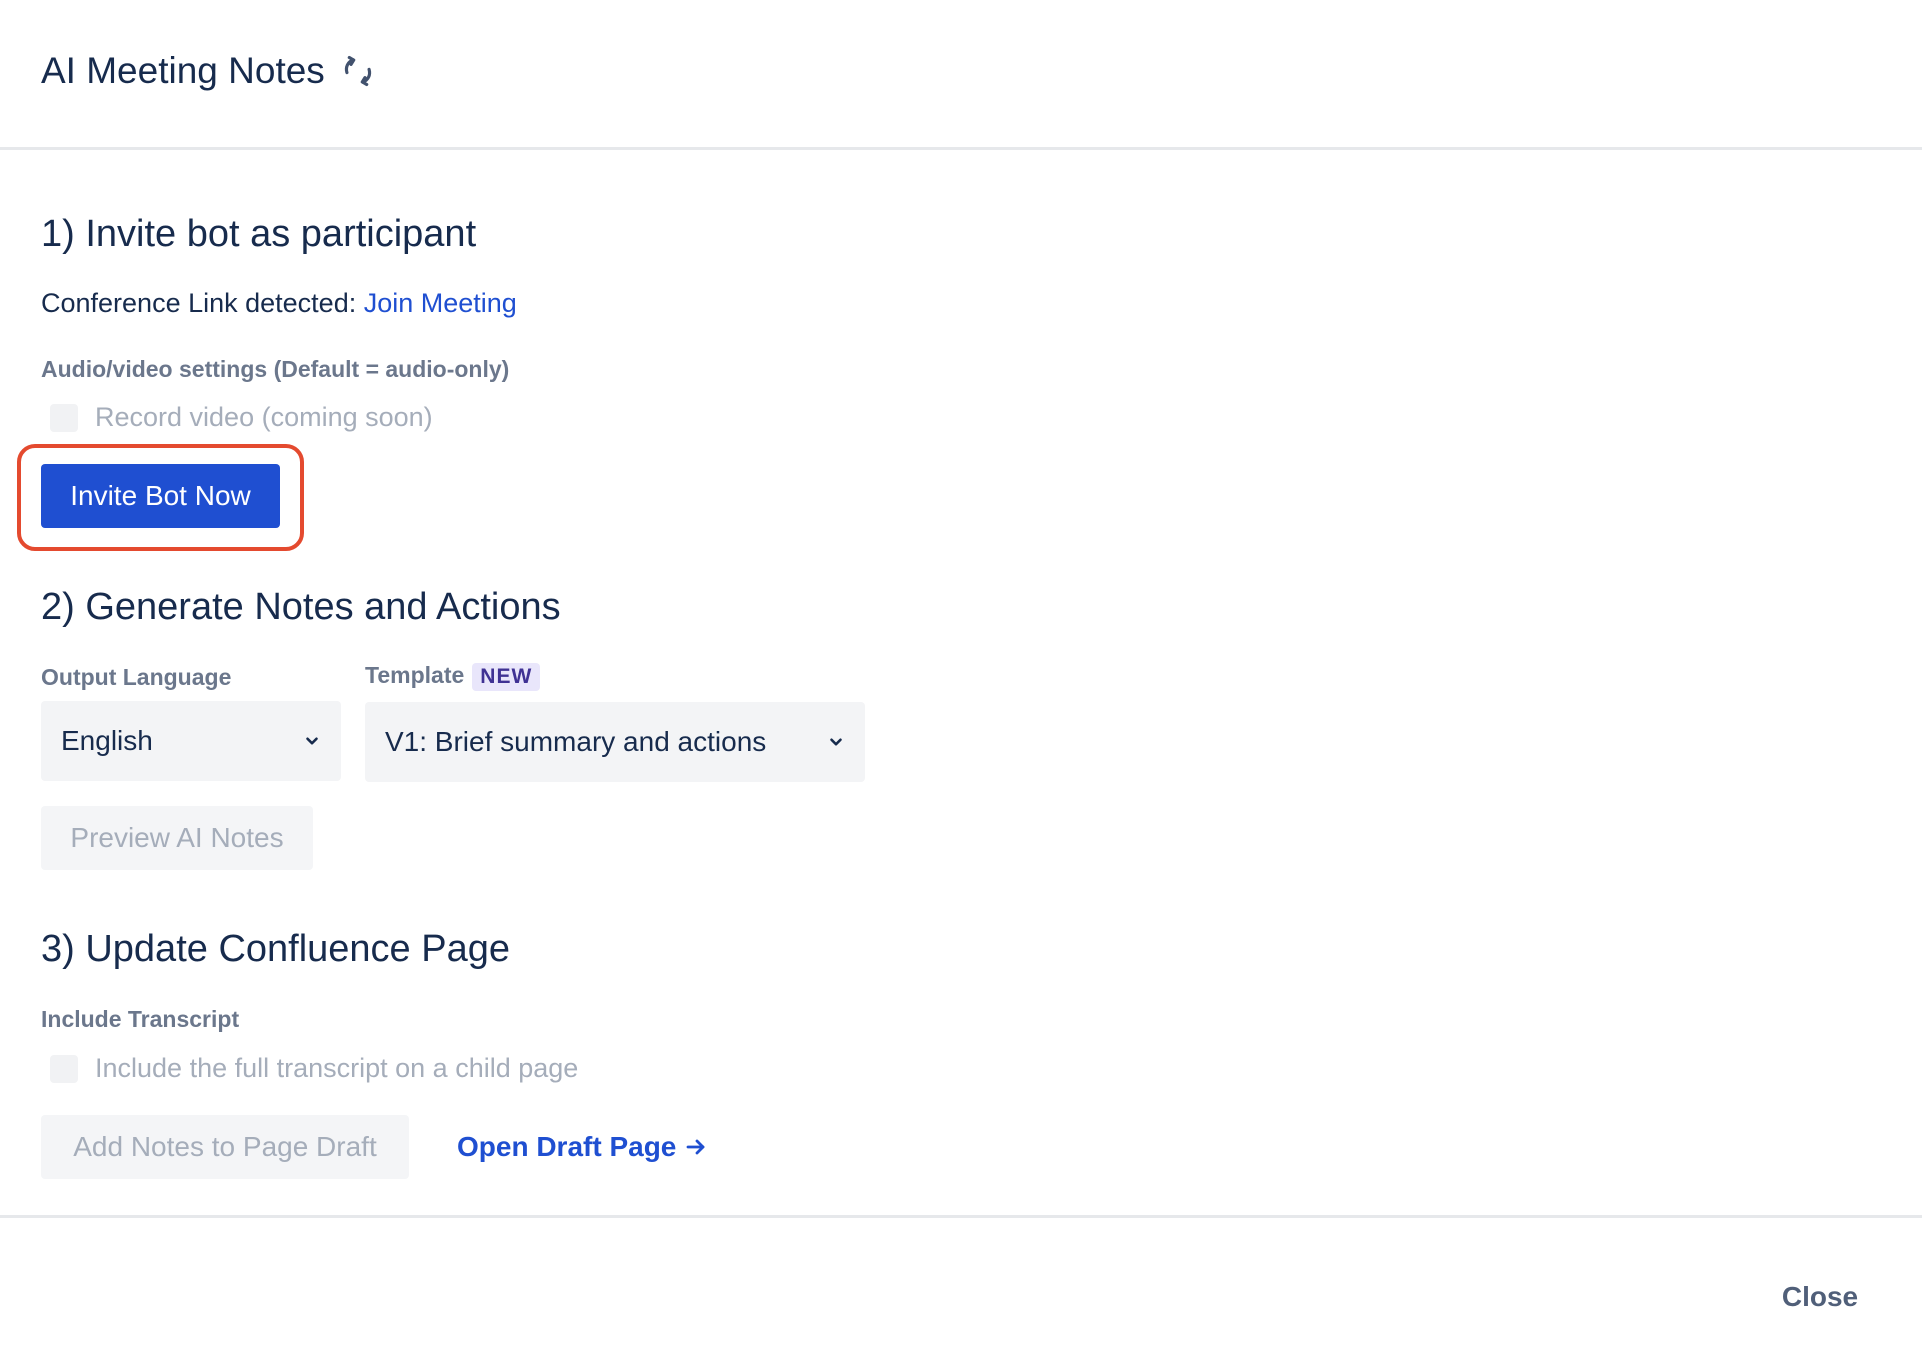 The height and width of the screenshot is (1364, 1922). Describe the element at coordinates (183, 70) in the screenshot. I see `dialog-title-text: AI Meeting Notes` at that location.